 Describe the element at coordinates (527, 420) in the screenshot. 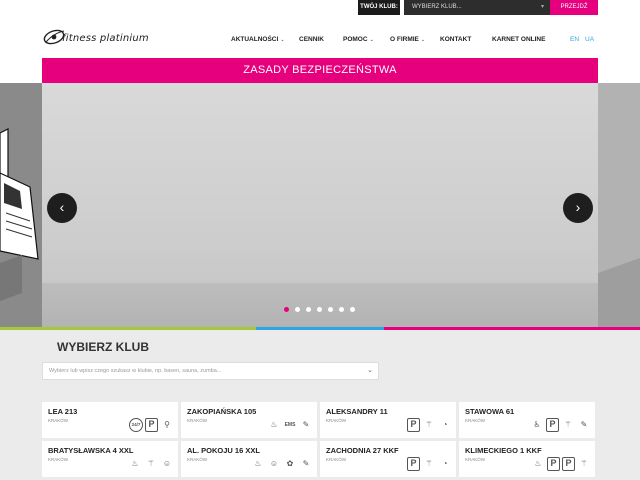

I see `club-card: STAWOWA 61 KRAKÓW ♿ P ⚚ ✎` at that location.